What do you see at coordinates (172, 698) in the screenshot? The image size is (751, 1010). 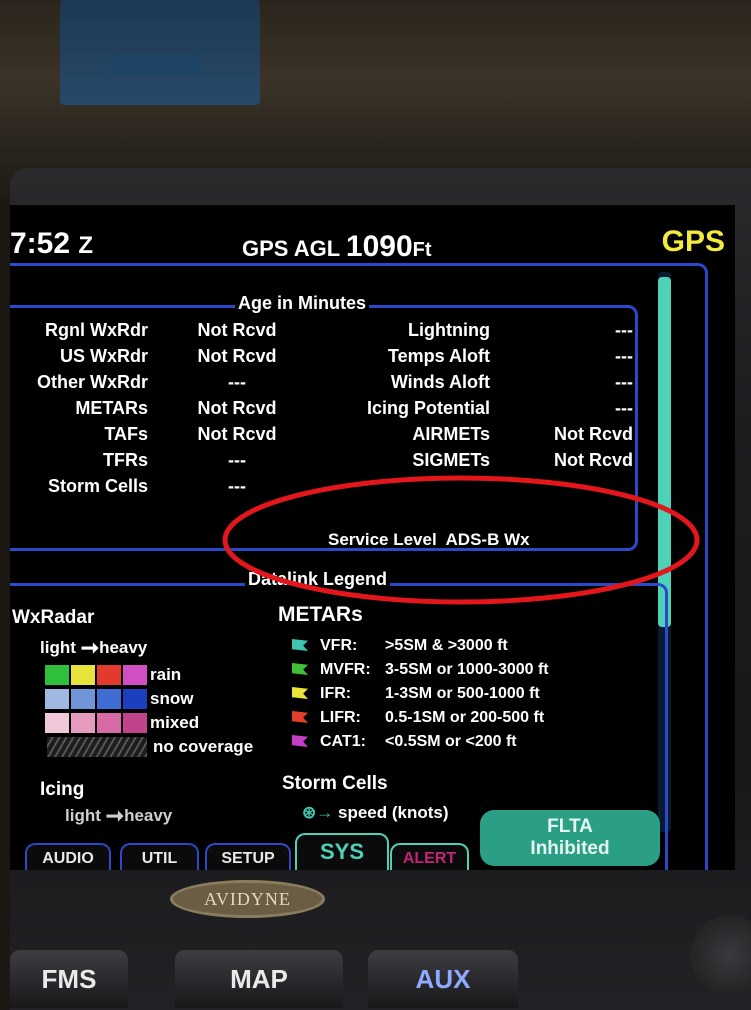 I see `snow-label: snow` at bounding box center [172, 698].